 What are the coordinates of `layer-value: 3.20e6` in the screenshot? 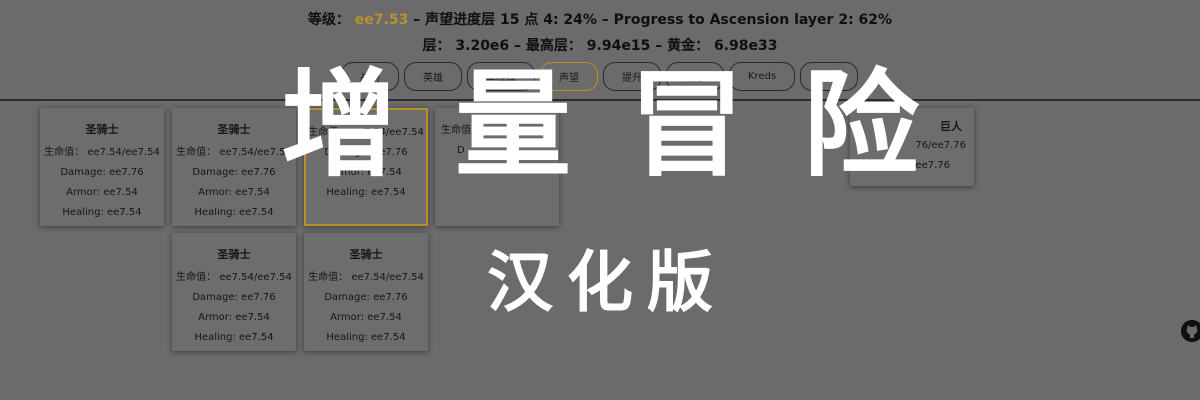 It's located at (482, 46).